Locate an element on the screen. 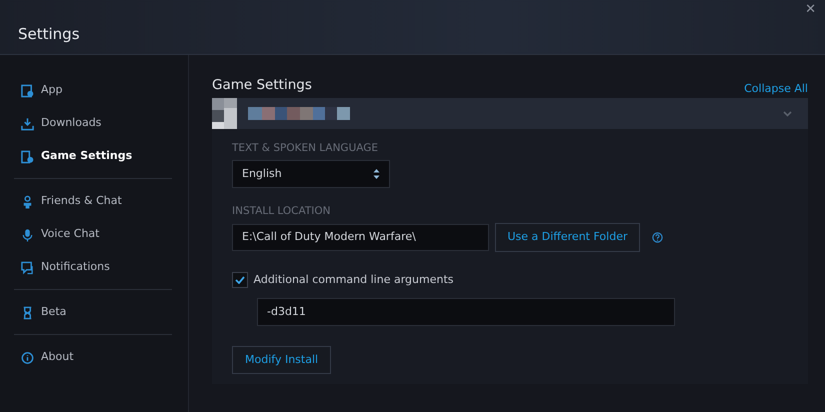 The image size is (825, 412). hourglass-icon is located at coordinates (27, 313).